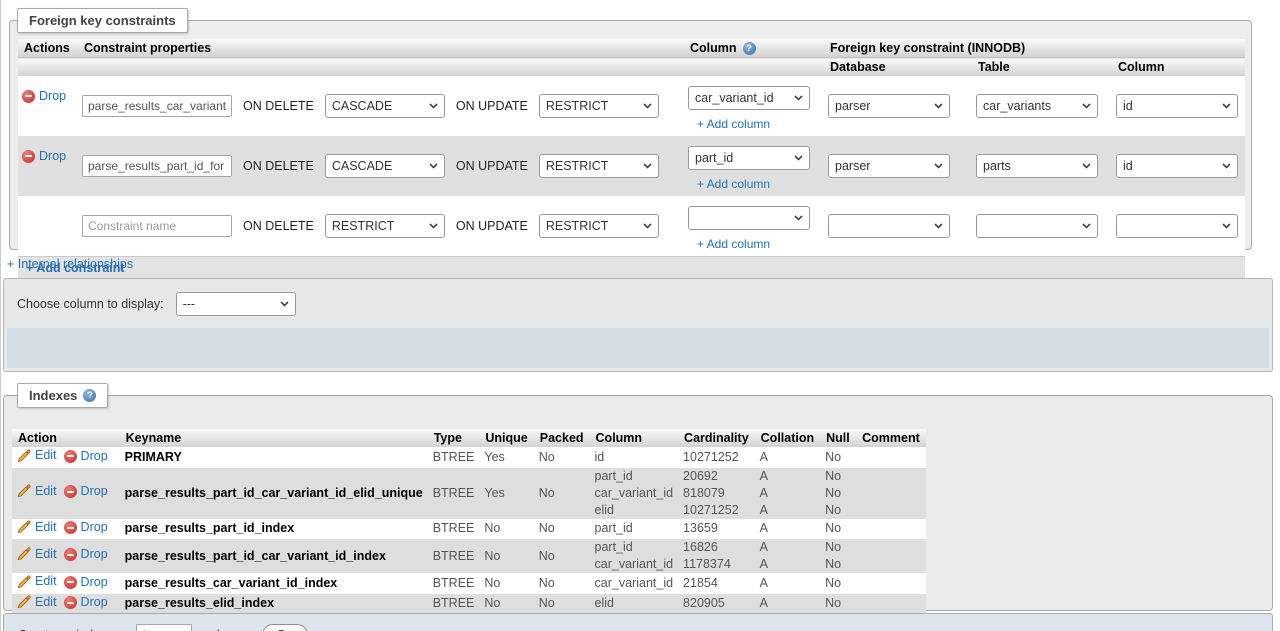 The image size is (1280, 631). What do you see at coordinates (707, 555) in the screenshot?
I see `index-cardinality: 16826 1178374` at bounding box center [707, 555].